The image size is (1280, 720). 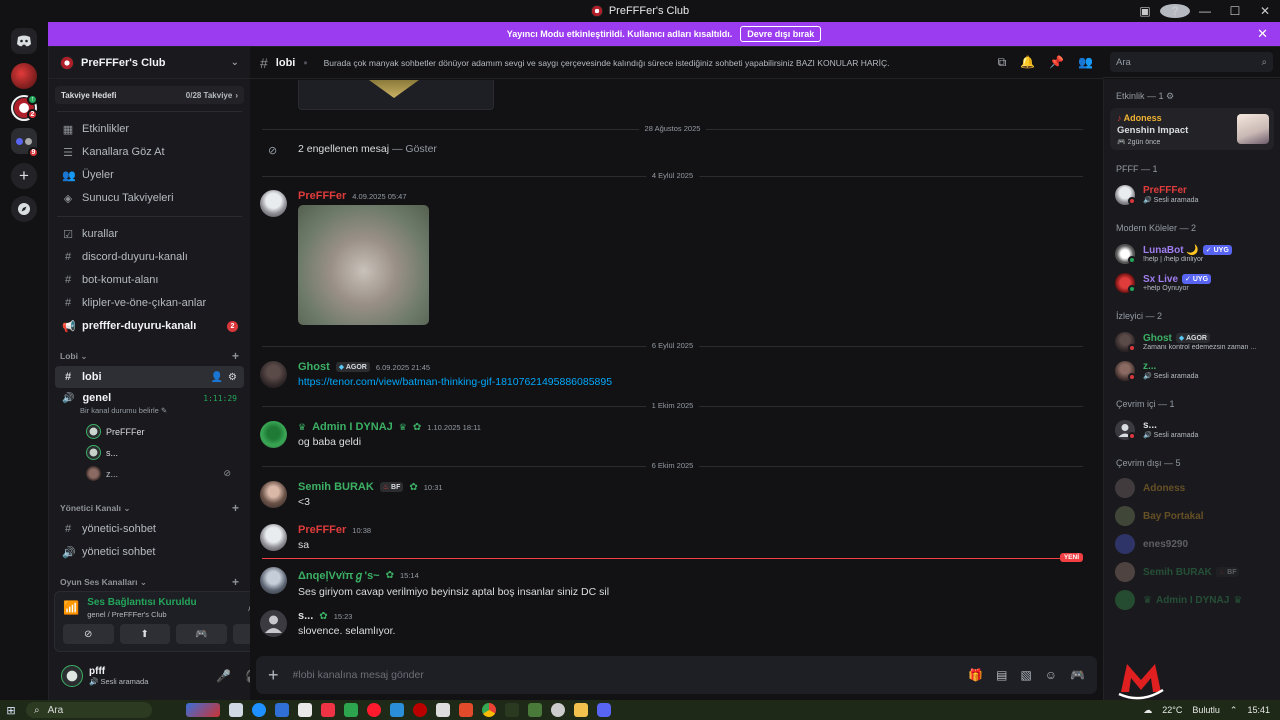 I want to click on threads-icon: ⧉, so click(x=1002, y=62).